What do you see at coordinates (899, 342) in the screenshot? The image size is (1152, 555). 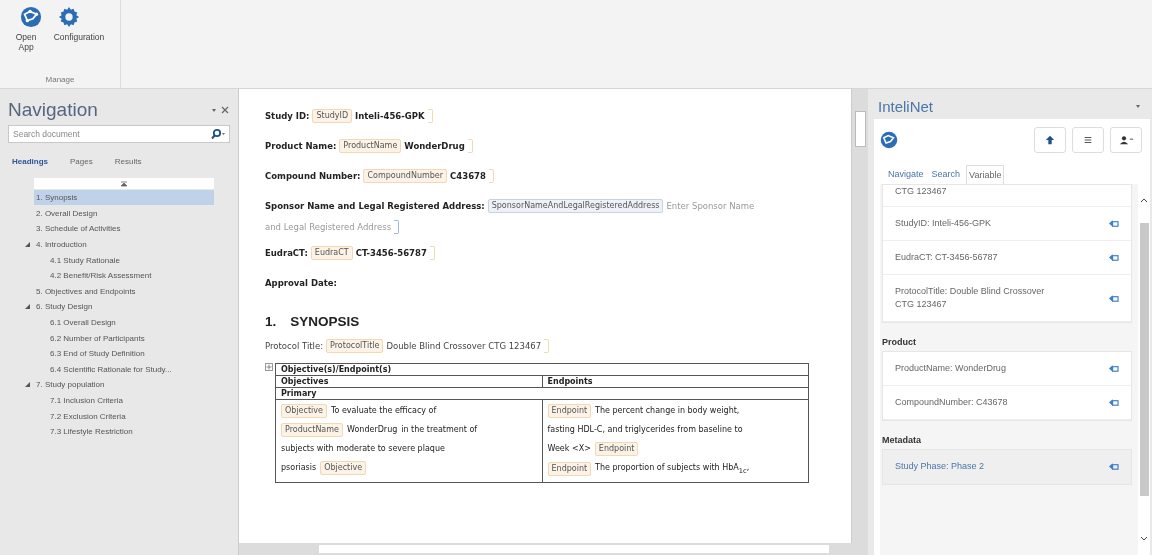 I see `section-title: Product` at bounding box center [899, 342].